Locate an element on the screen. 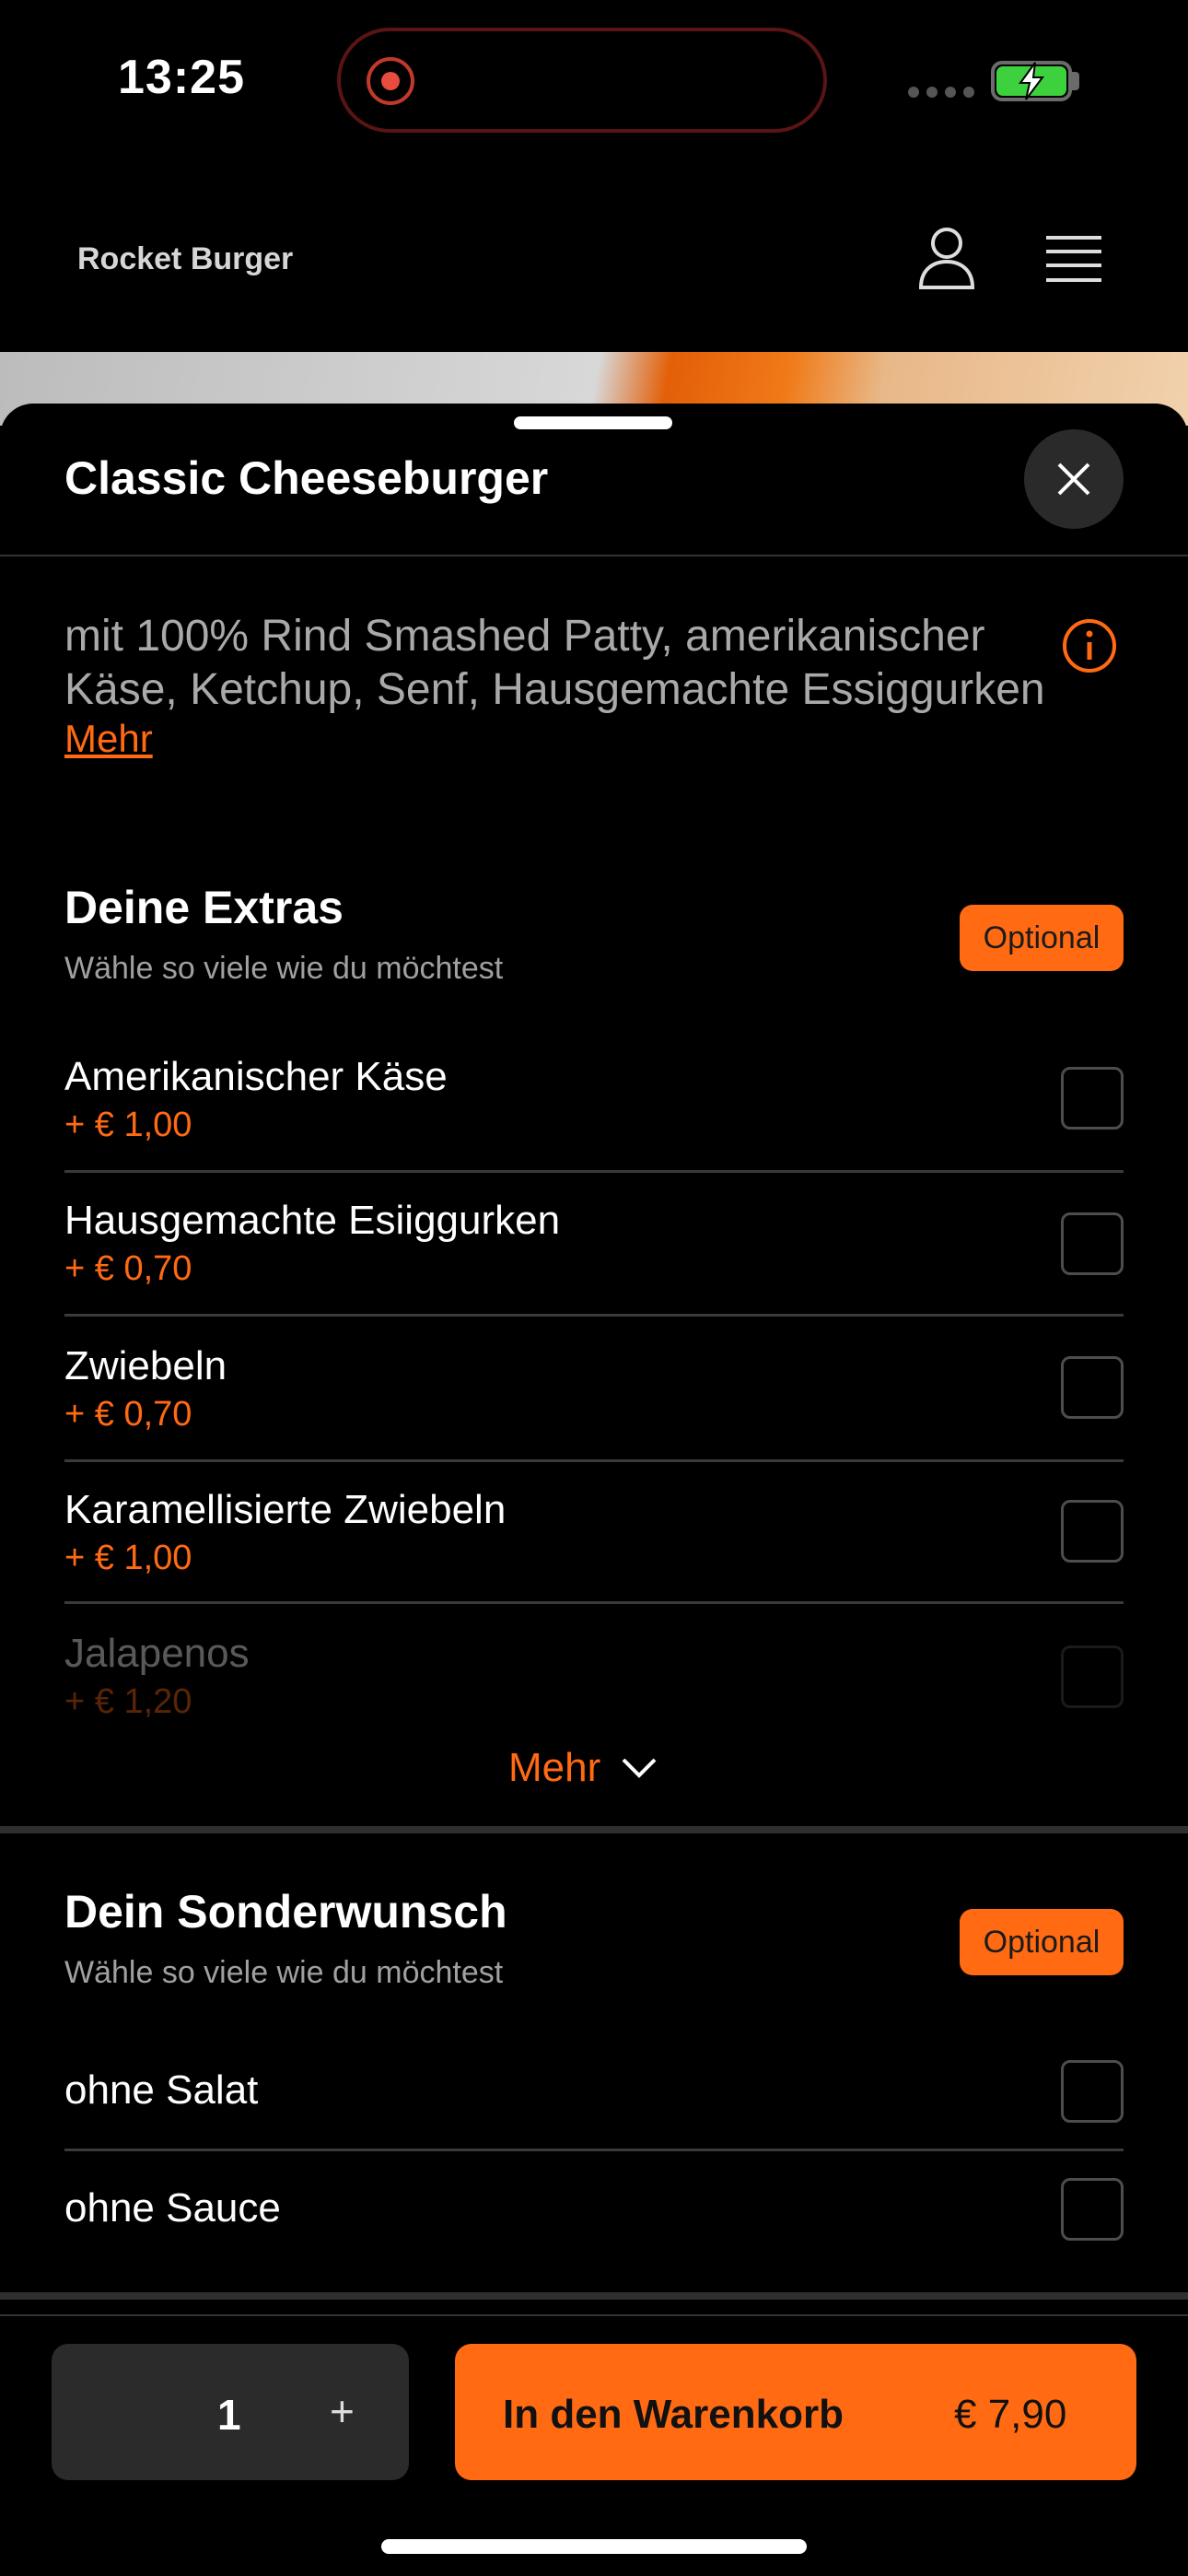 The image size is (1188, 2576). extras-more-button: Mehr is located at coordinates (583, 1768).